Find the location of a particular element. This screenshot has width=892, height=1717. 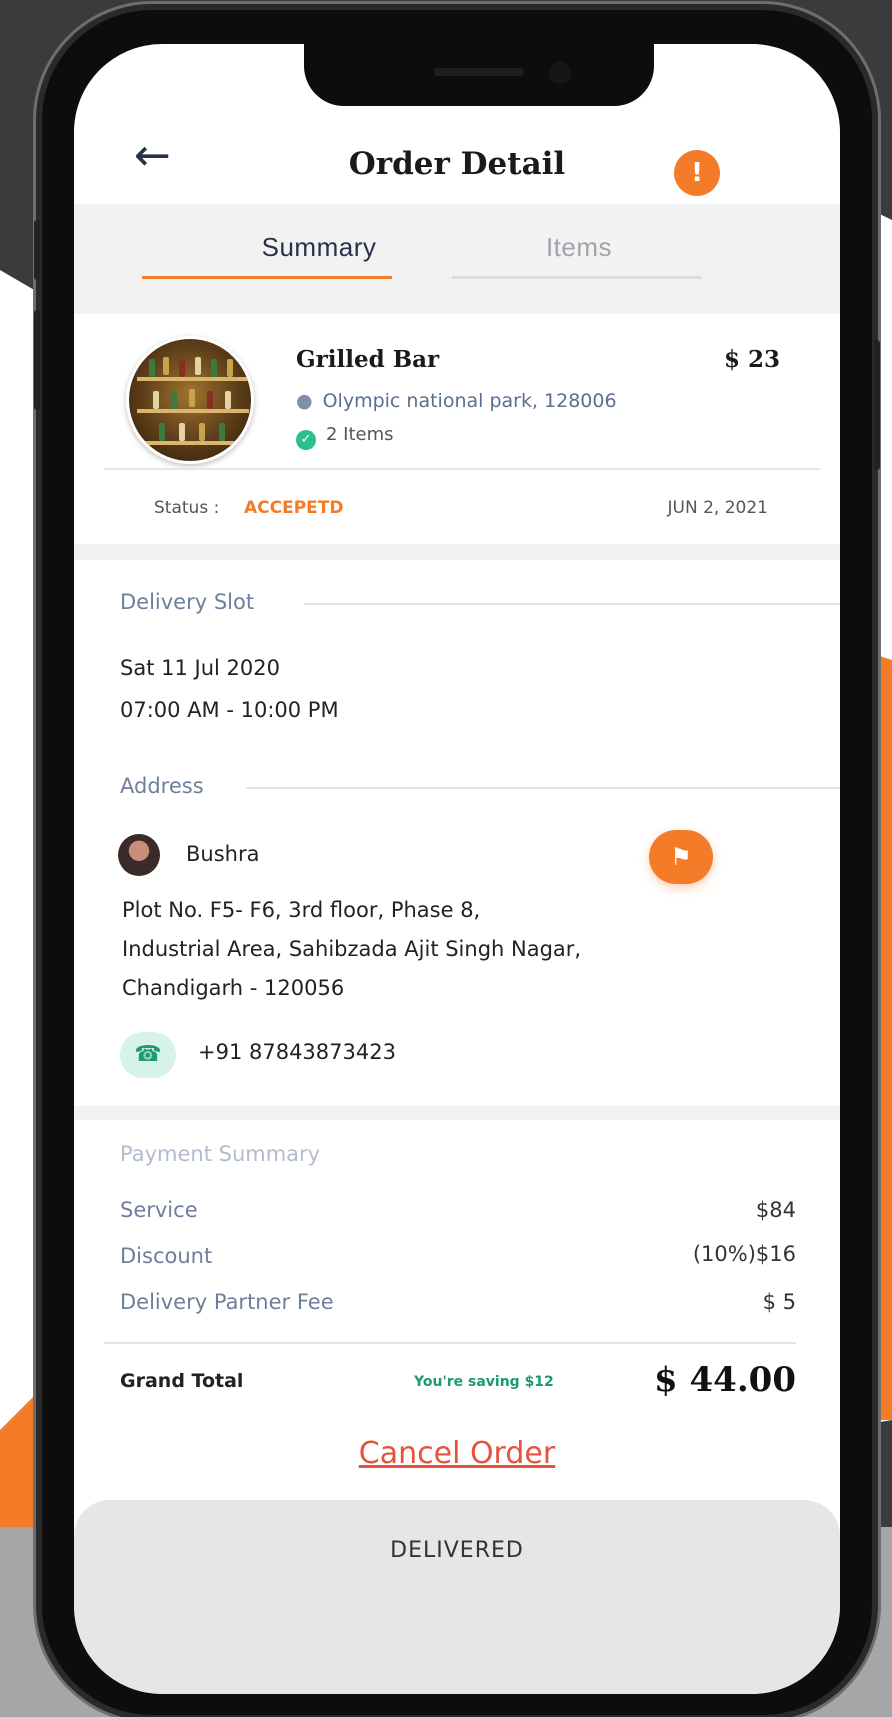

front-camera is located at coordinates (560, 73).